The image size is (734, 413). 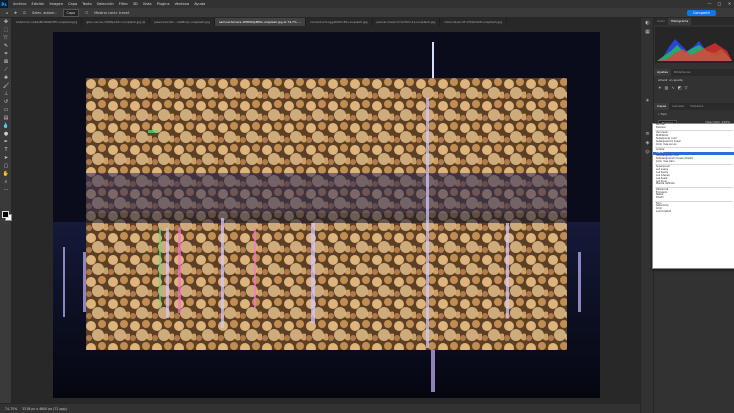 I want to click on layer-filter: ⌕ Tipo, so click(x=694, y=114).